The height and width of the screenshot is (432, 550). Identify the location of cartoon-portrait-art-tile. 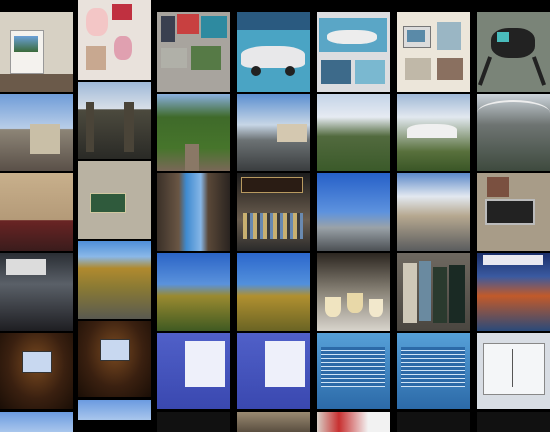
(114, 40).